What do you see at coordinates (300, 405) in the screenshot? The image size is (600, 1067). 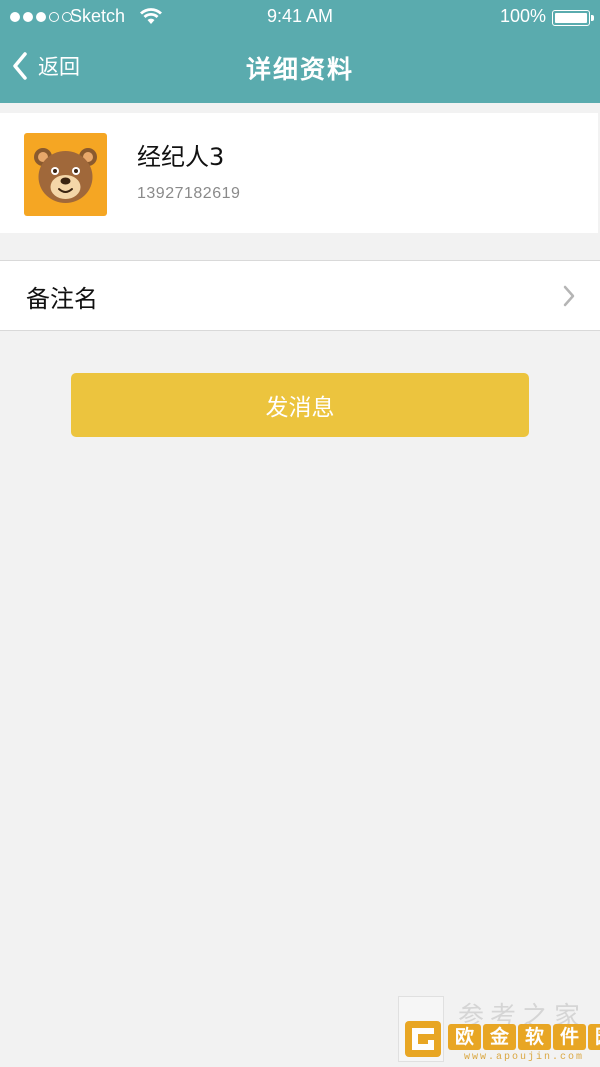 I see `send-message-button: 发消息` at bounding box center [300, 405].